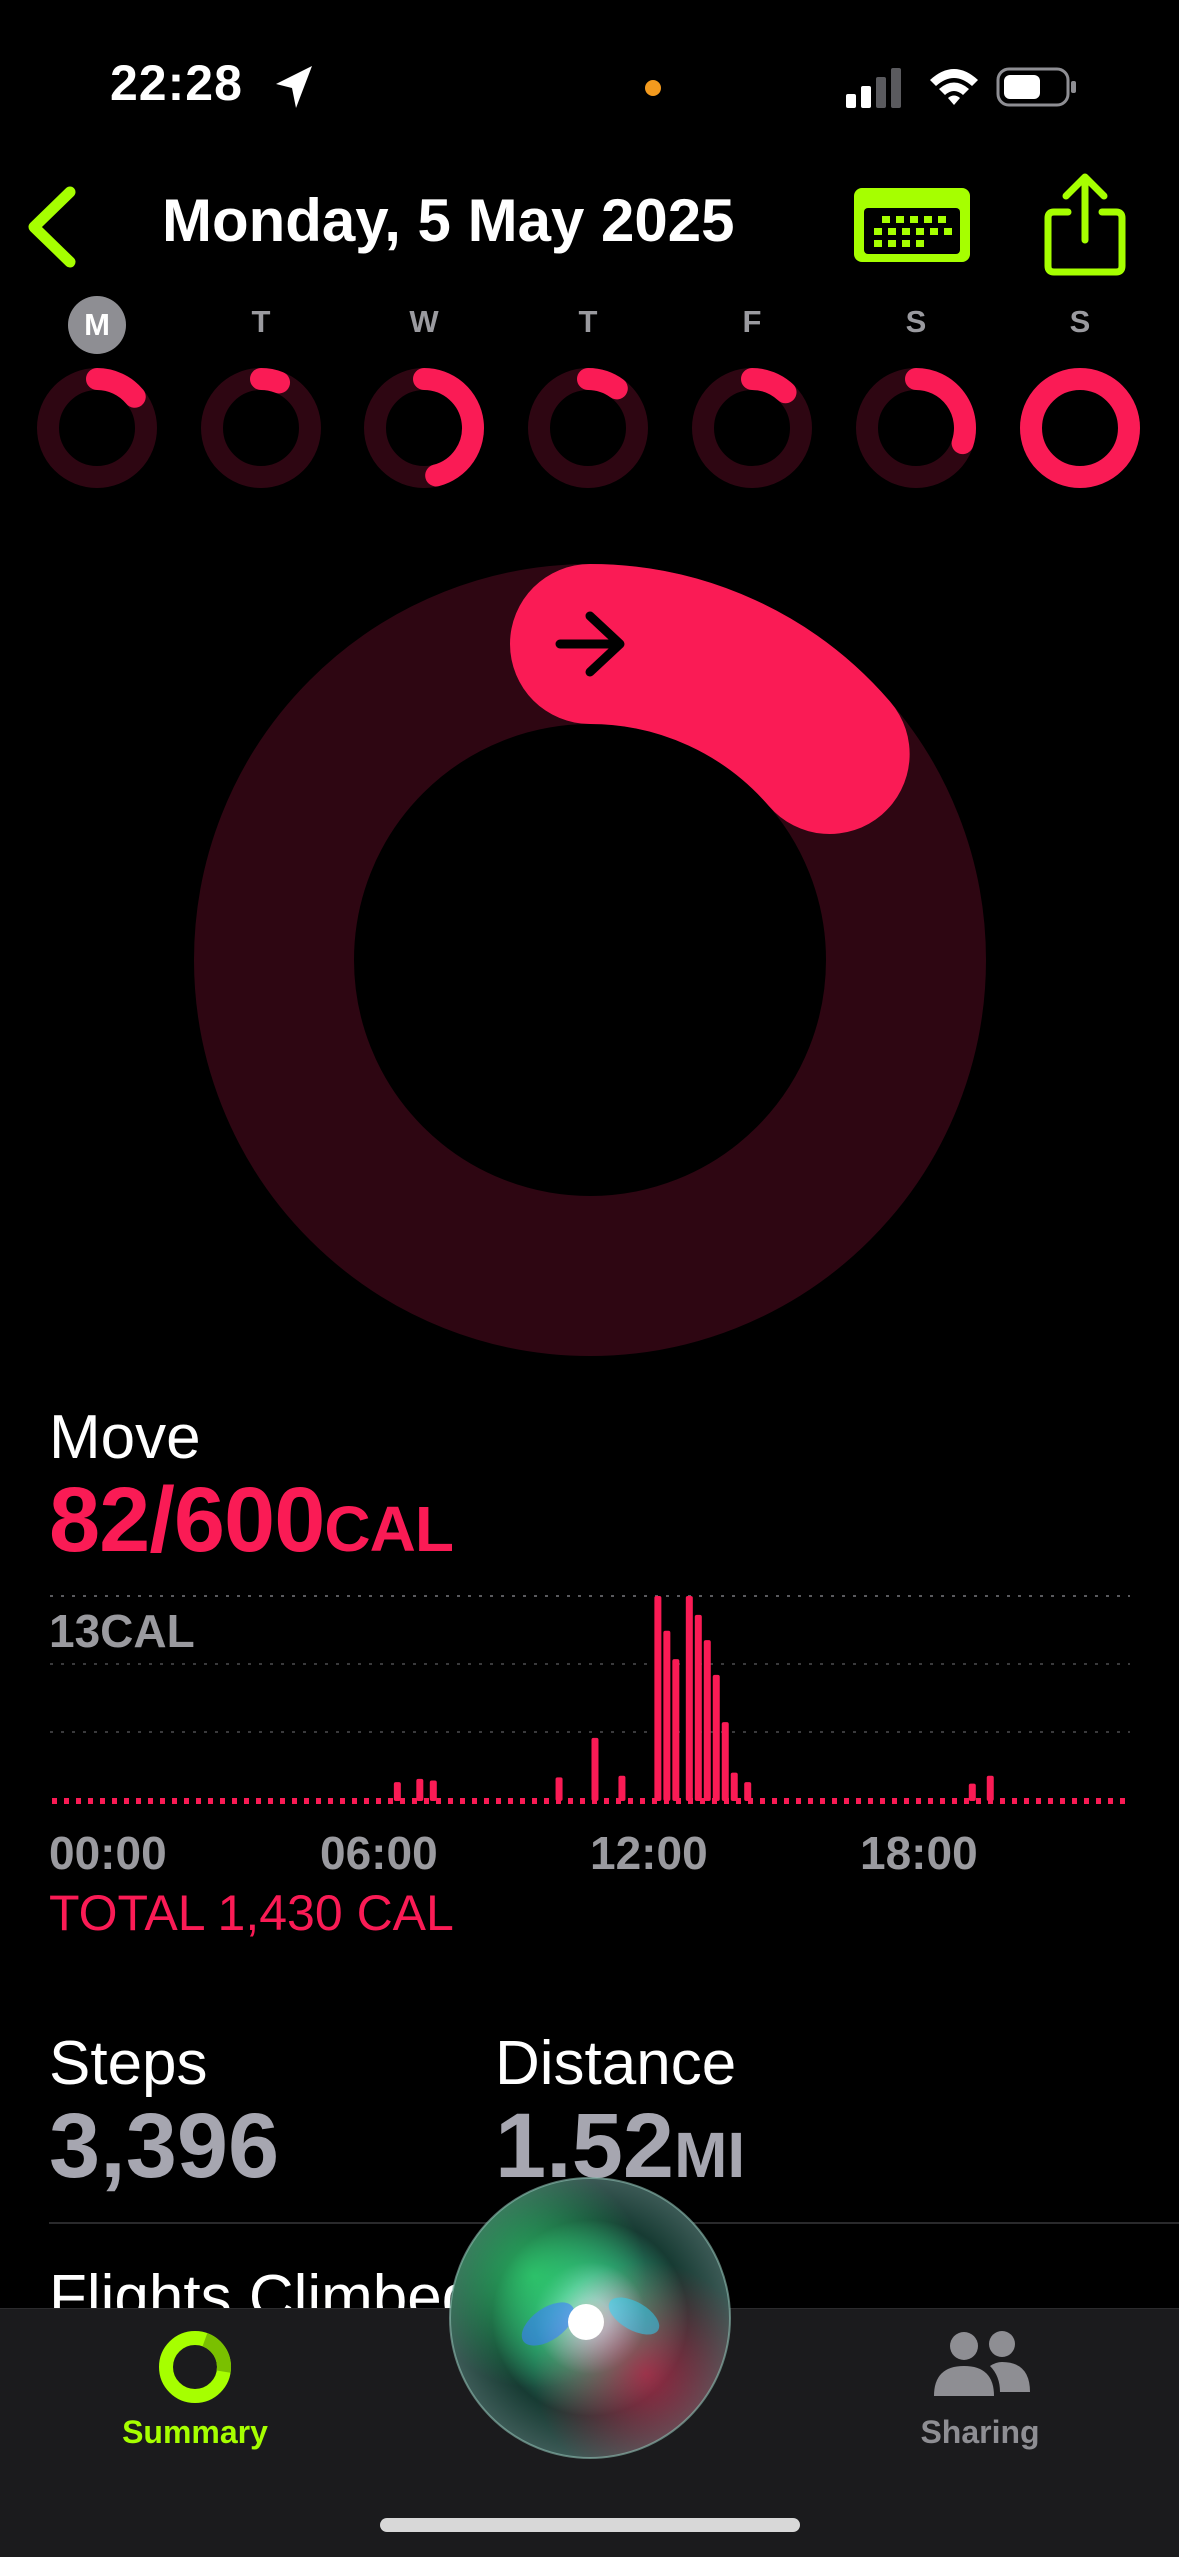 The height and width of the screenshot is (2557, 1179). I want to click on x-tick-label: 00:00, so click(108, 1853).